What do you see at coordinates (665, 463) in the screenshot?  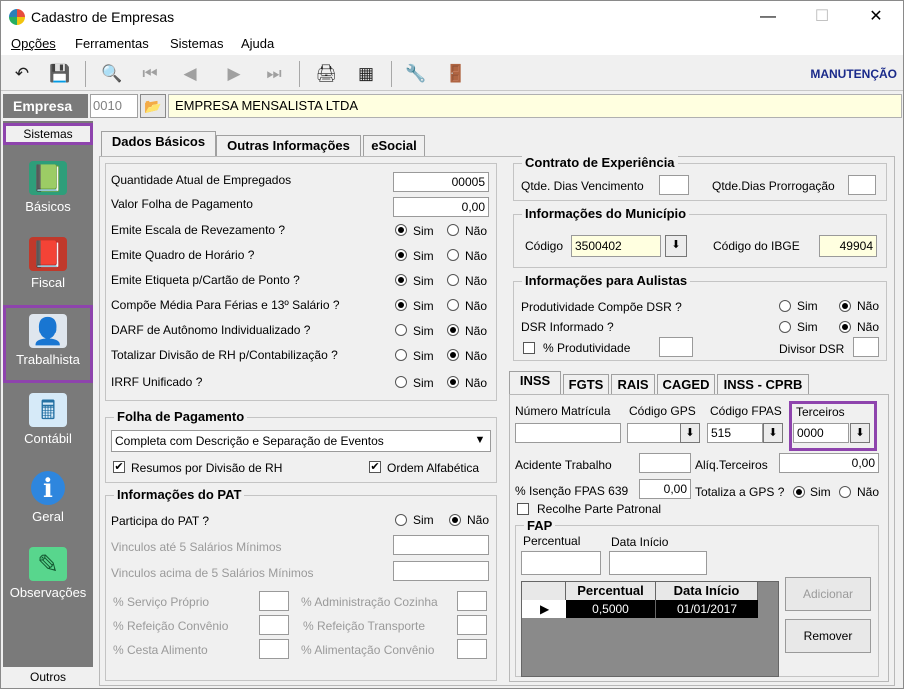 I see `acidente-trabalho-input` at bounding box center [665, 463].